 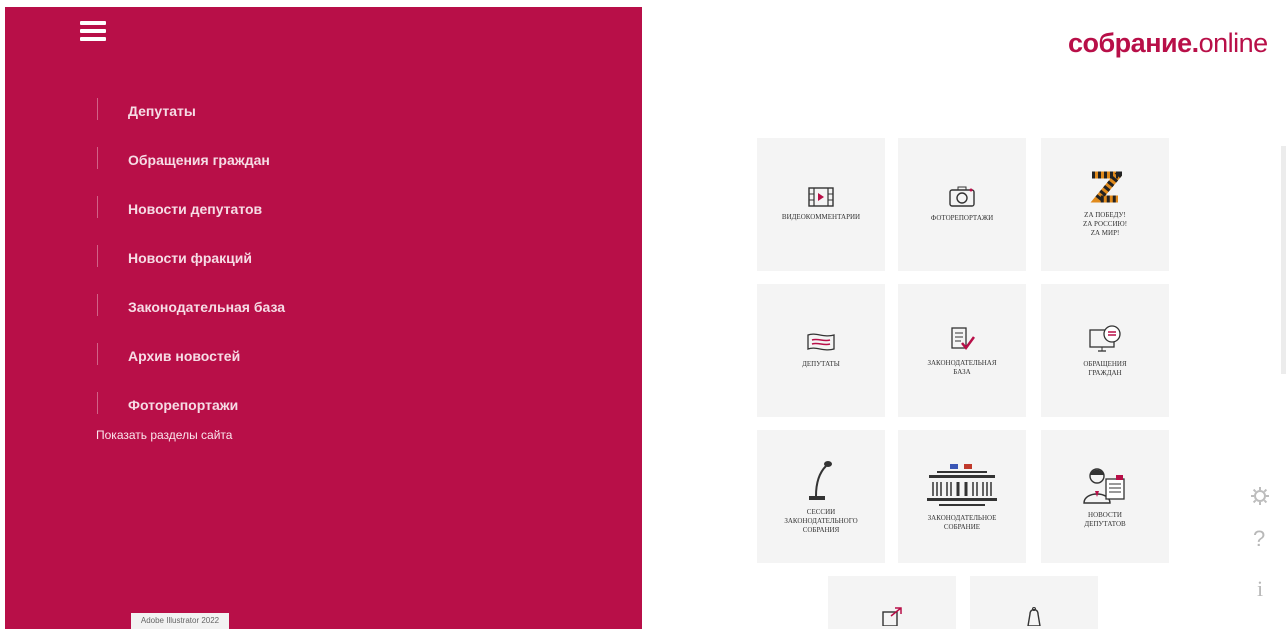 I want to click on bag-icon, so click(x=1034, y=616).